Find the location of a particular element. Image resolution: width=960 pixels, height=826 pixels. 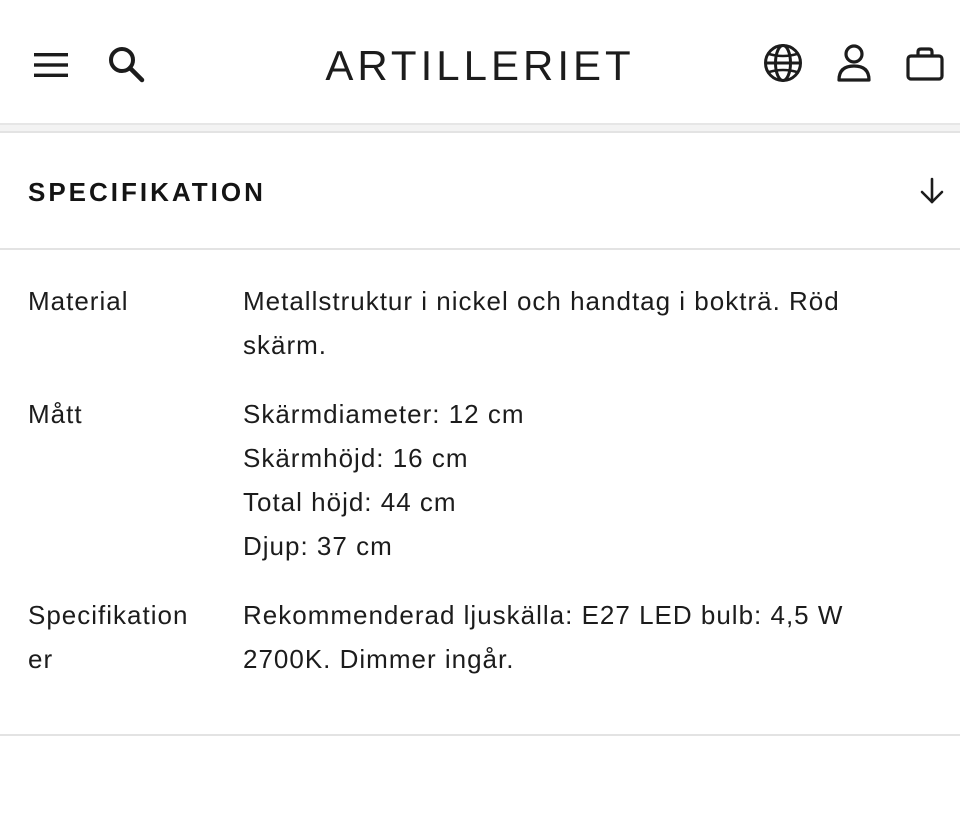

section-bottom-divider is located at coordinates (480, 735).